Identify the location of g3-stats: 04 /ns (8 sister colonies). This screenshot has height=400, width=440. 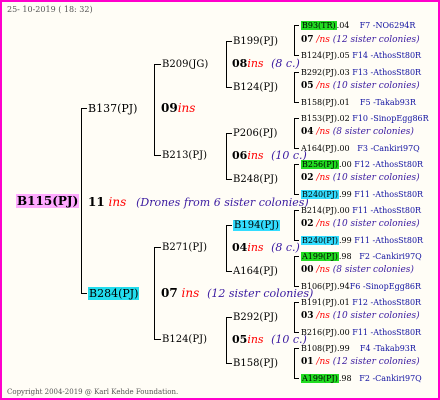
(357, 132).